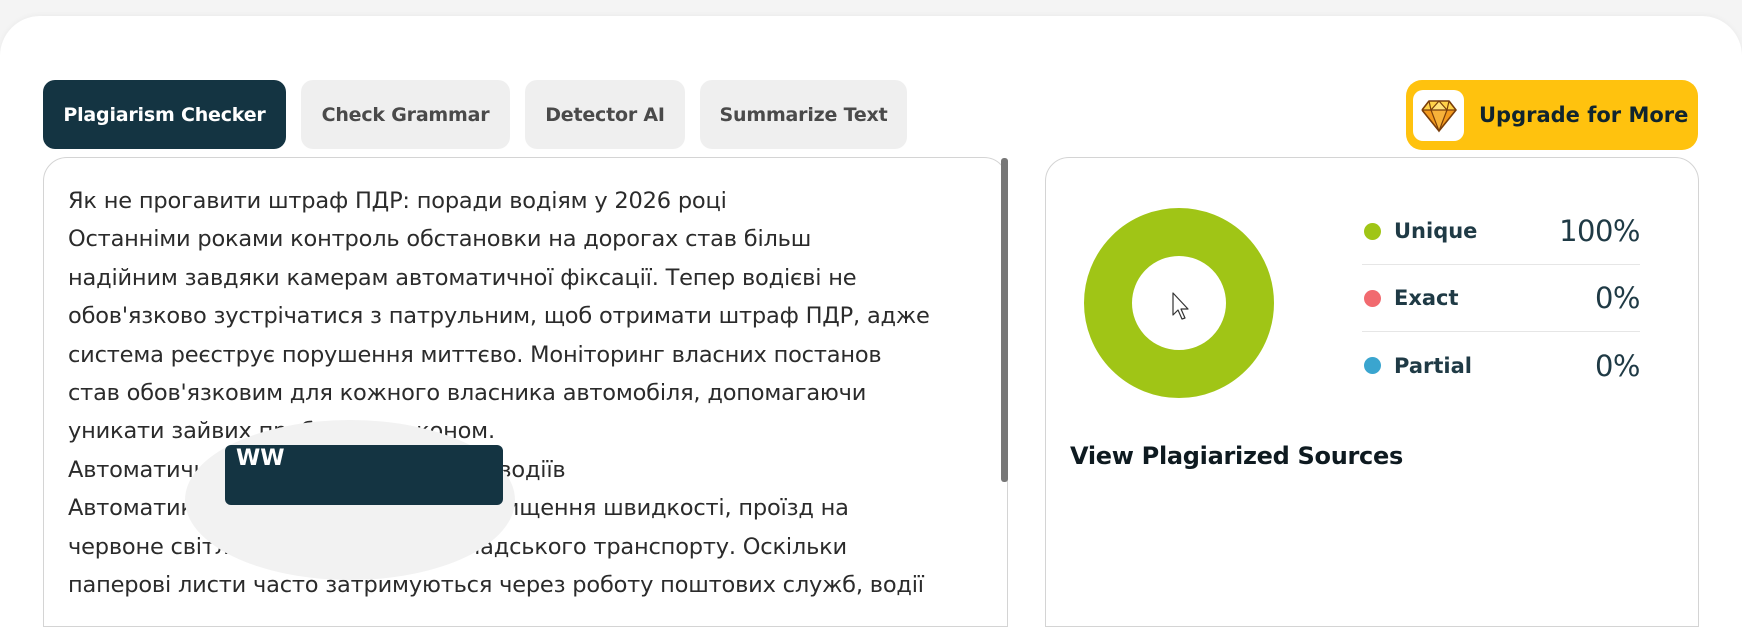  Describe the element at coordinates (260, 458) in the screenshot. I see `illustration-text: WW` at that location.